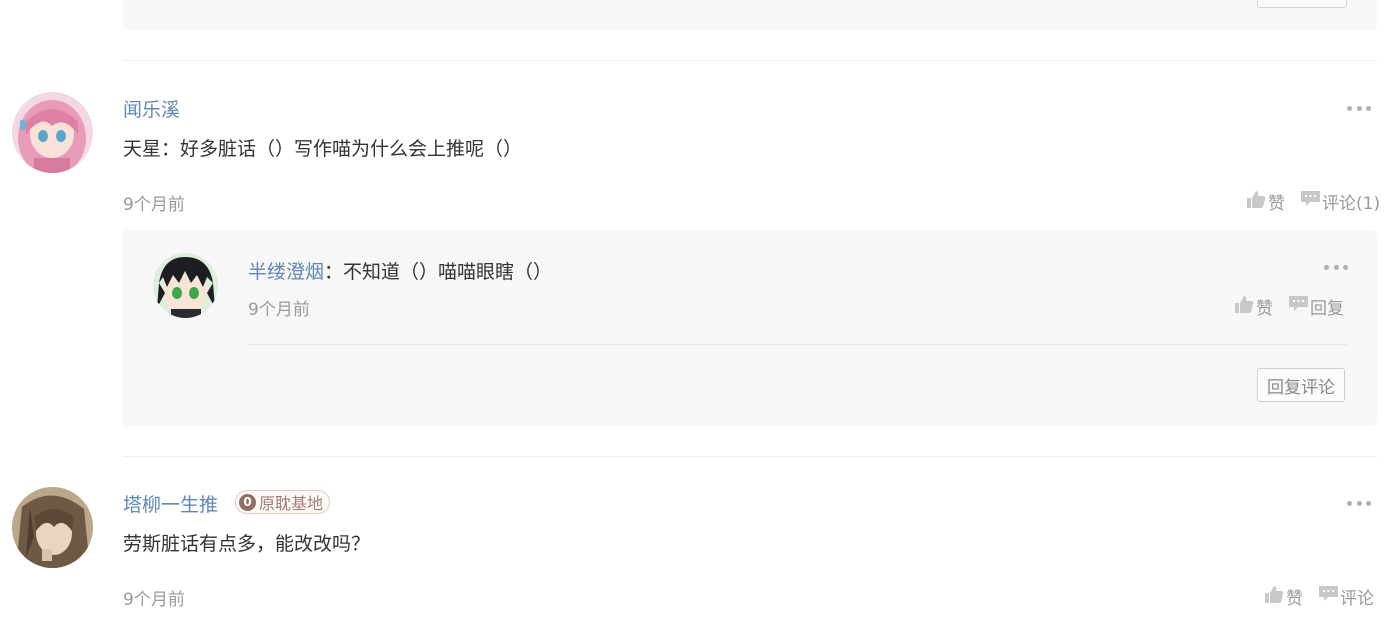  I want to click on reply-avatar, so click(185, 285).